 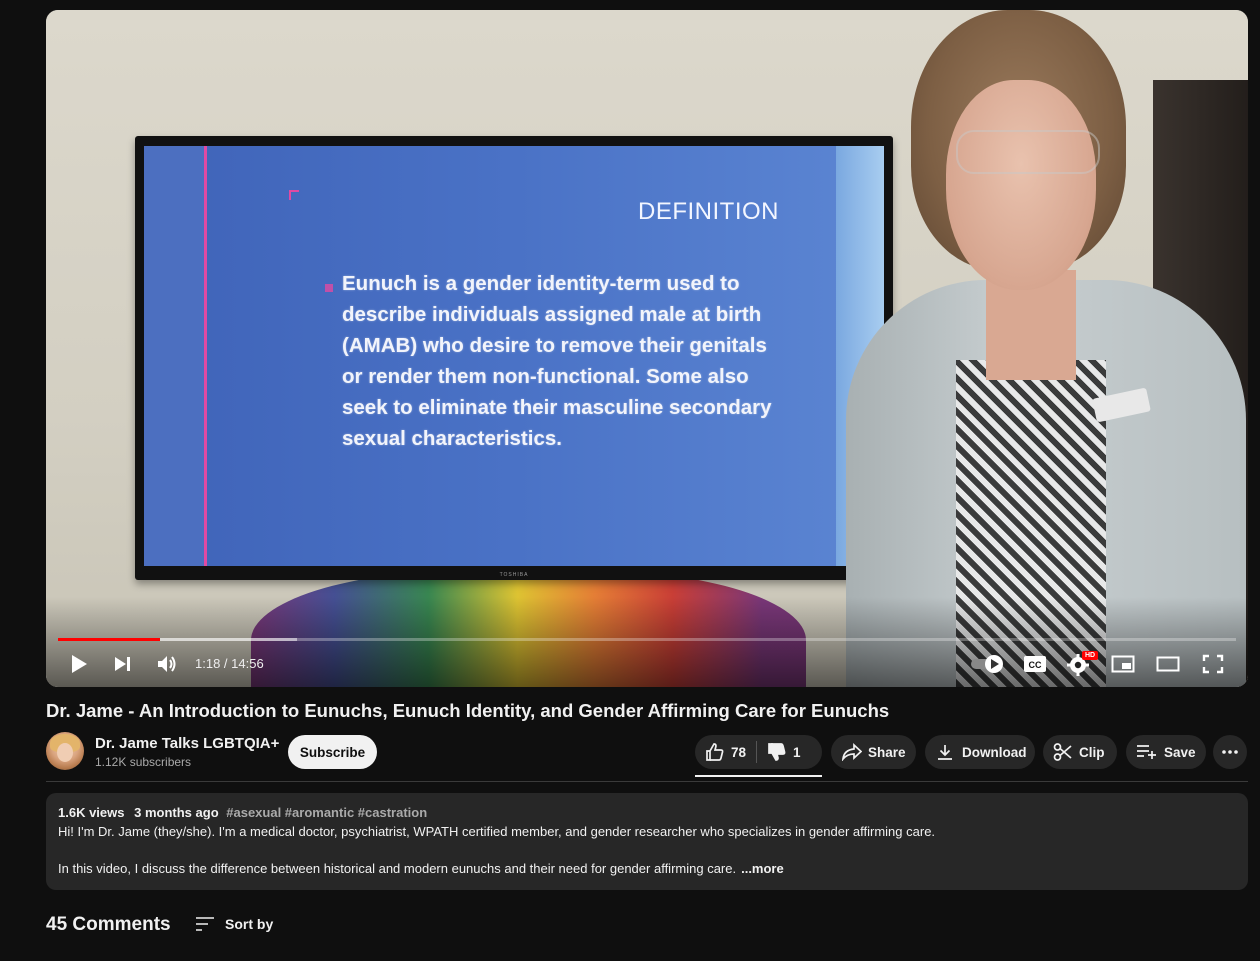 I want to click on progress-played, so click(x=109, y=639).